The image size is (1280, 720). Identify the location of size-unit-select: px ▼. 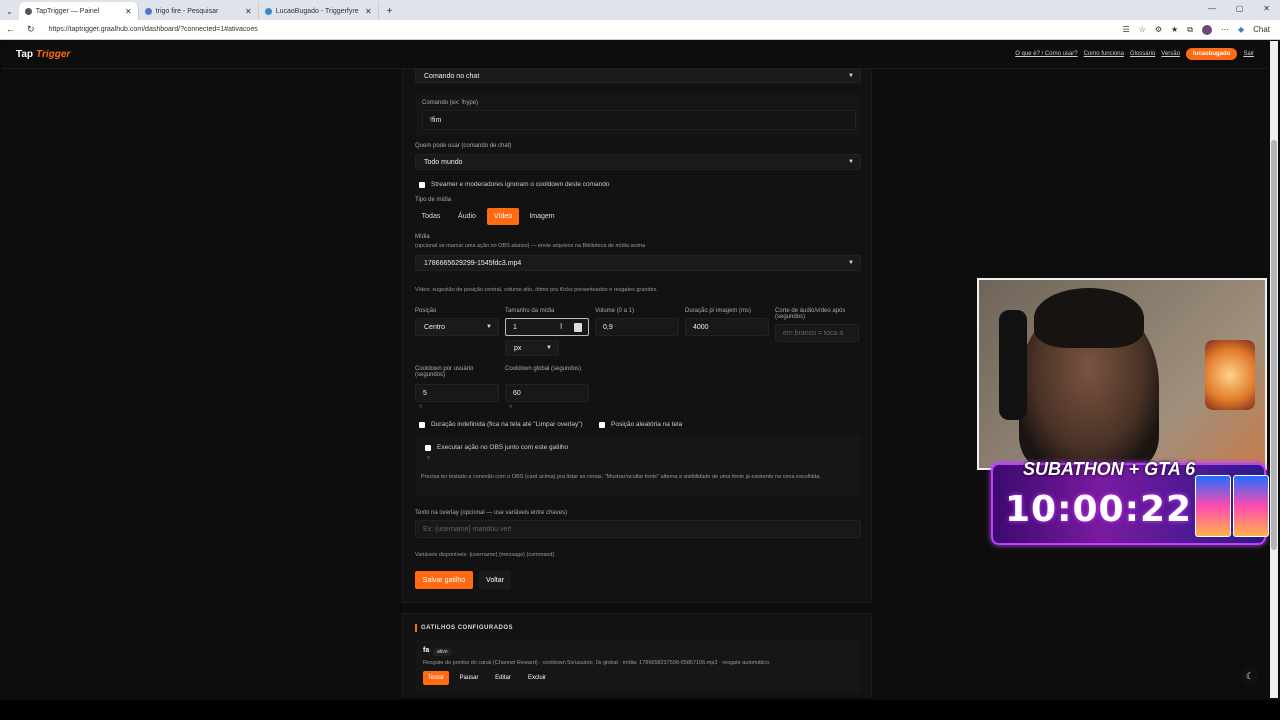
(532, 348).